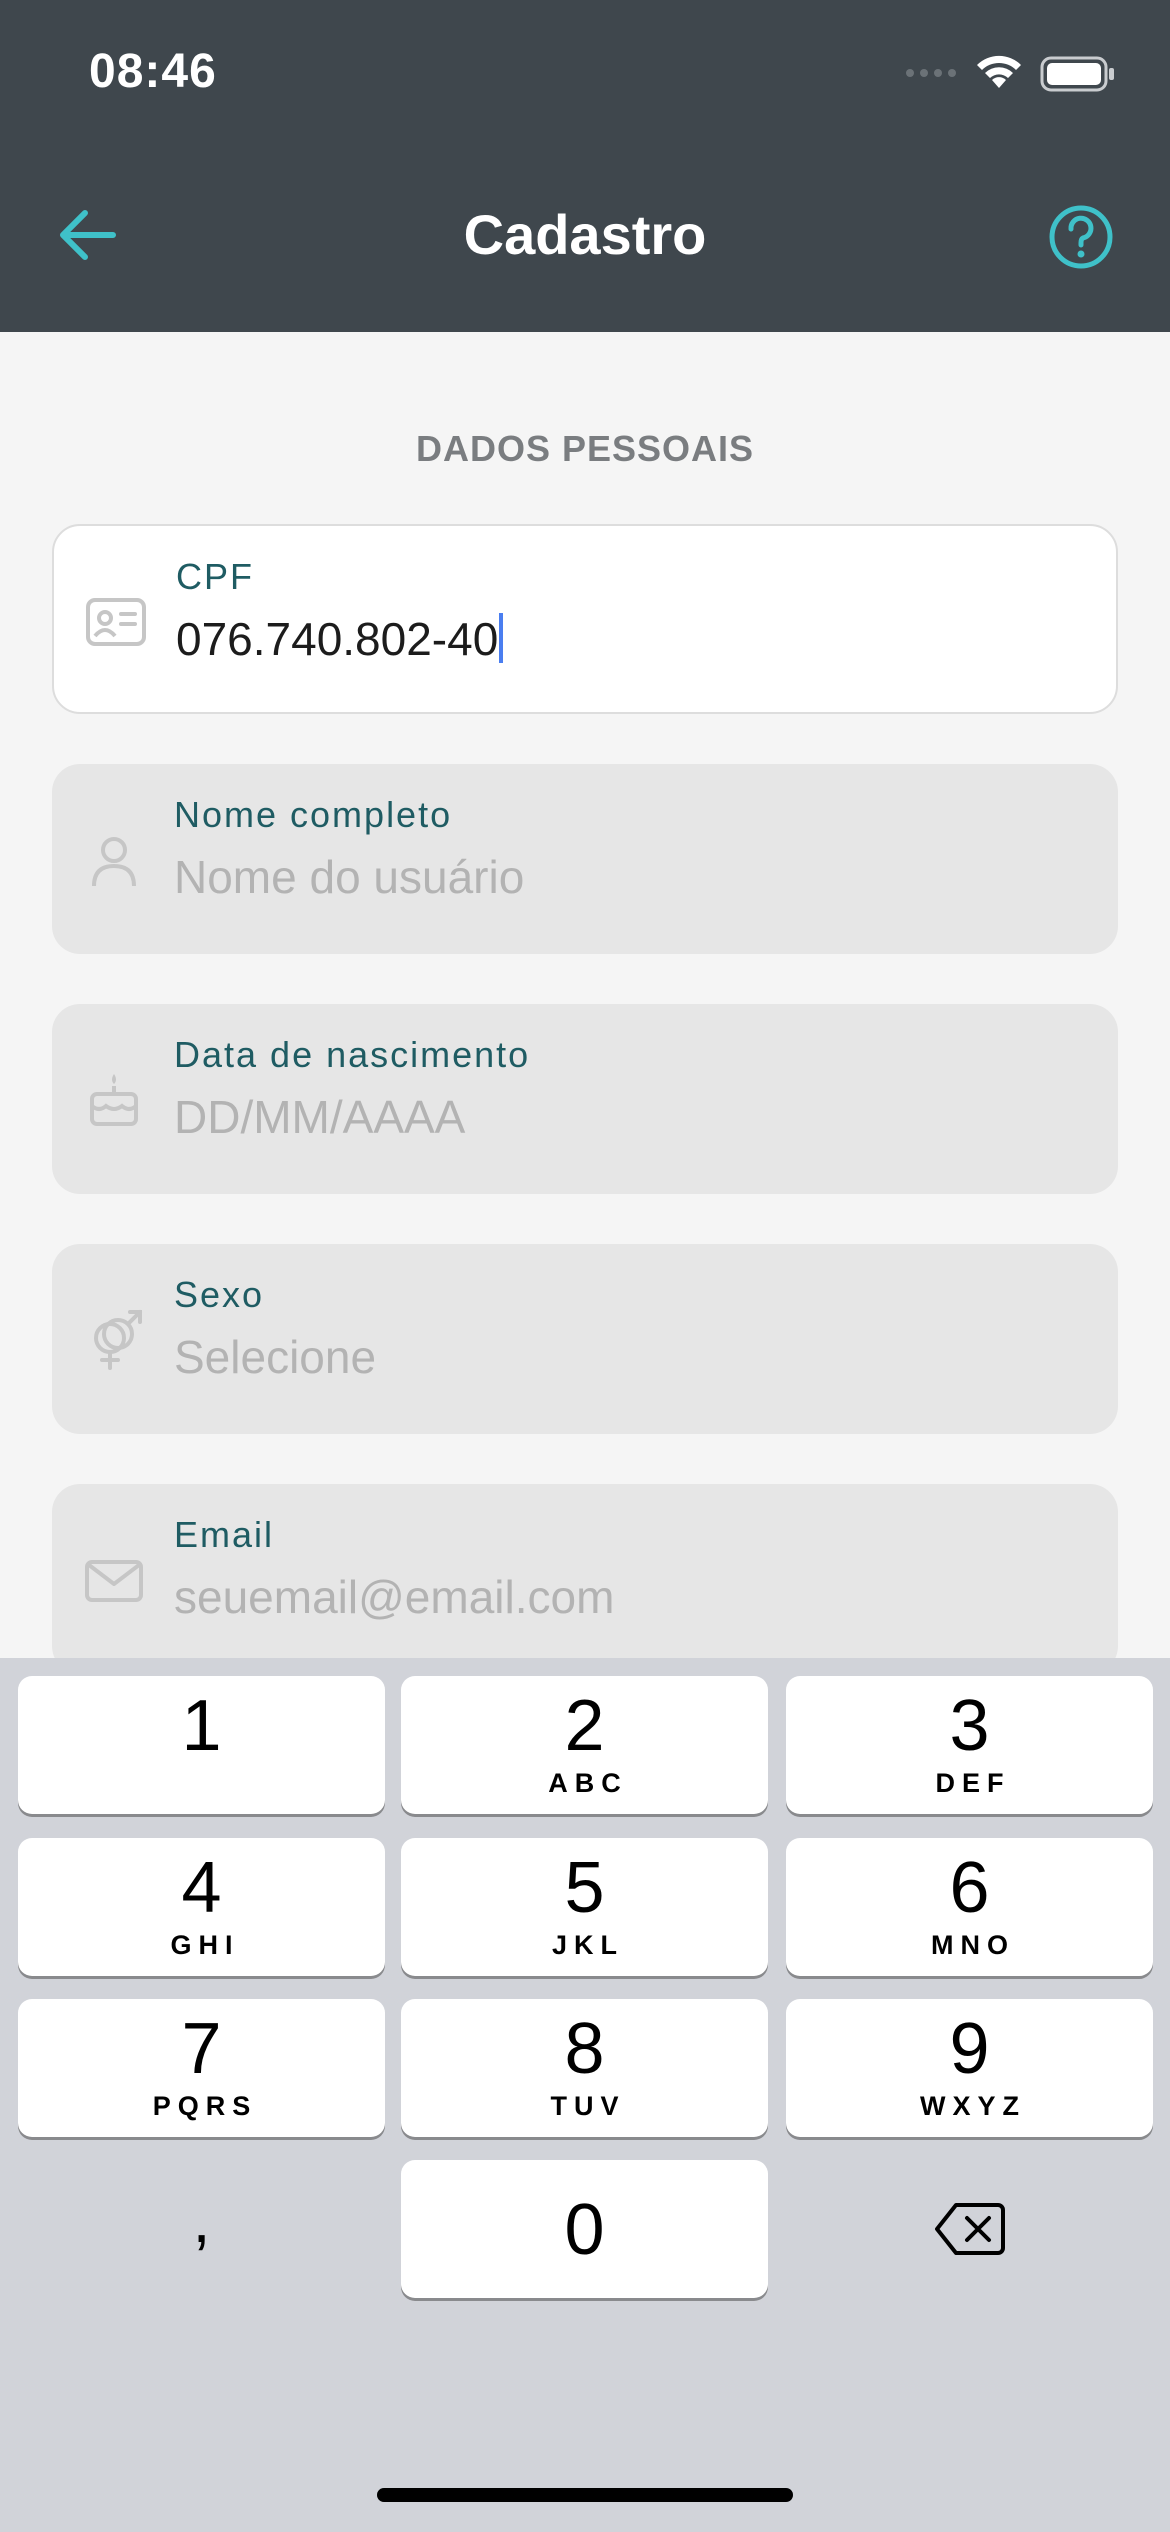  What do you see at coordinates (201, 1745) in the screenshot?
I see `key-1: 1` at bounding box center [201, 1745].